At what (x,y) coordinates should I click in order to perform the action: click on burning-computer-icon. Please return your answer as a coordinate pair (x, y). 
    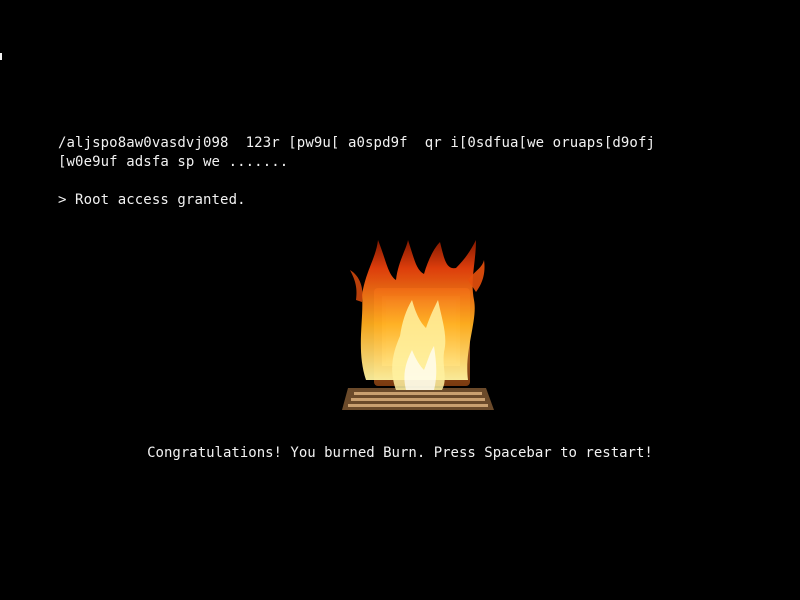
    Looking at the image, I should click on (418, 331).